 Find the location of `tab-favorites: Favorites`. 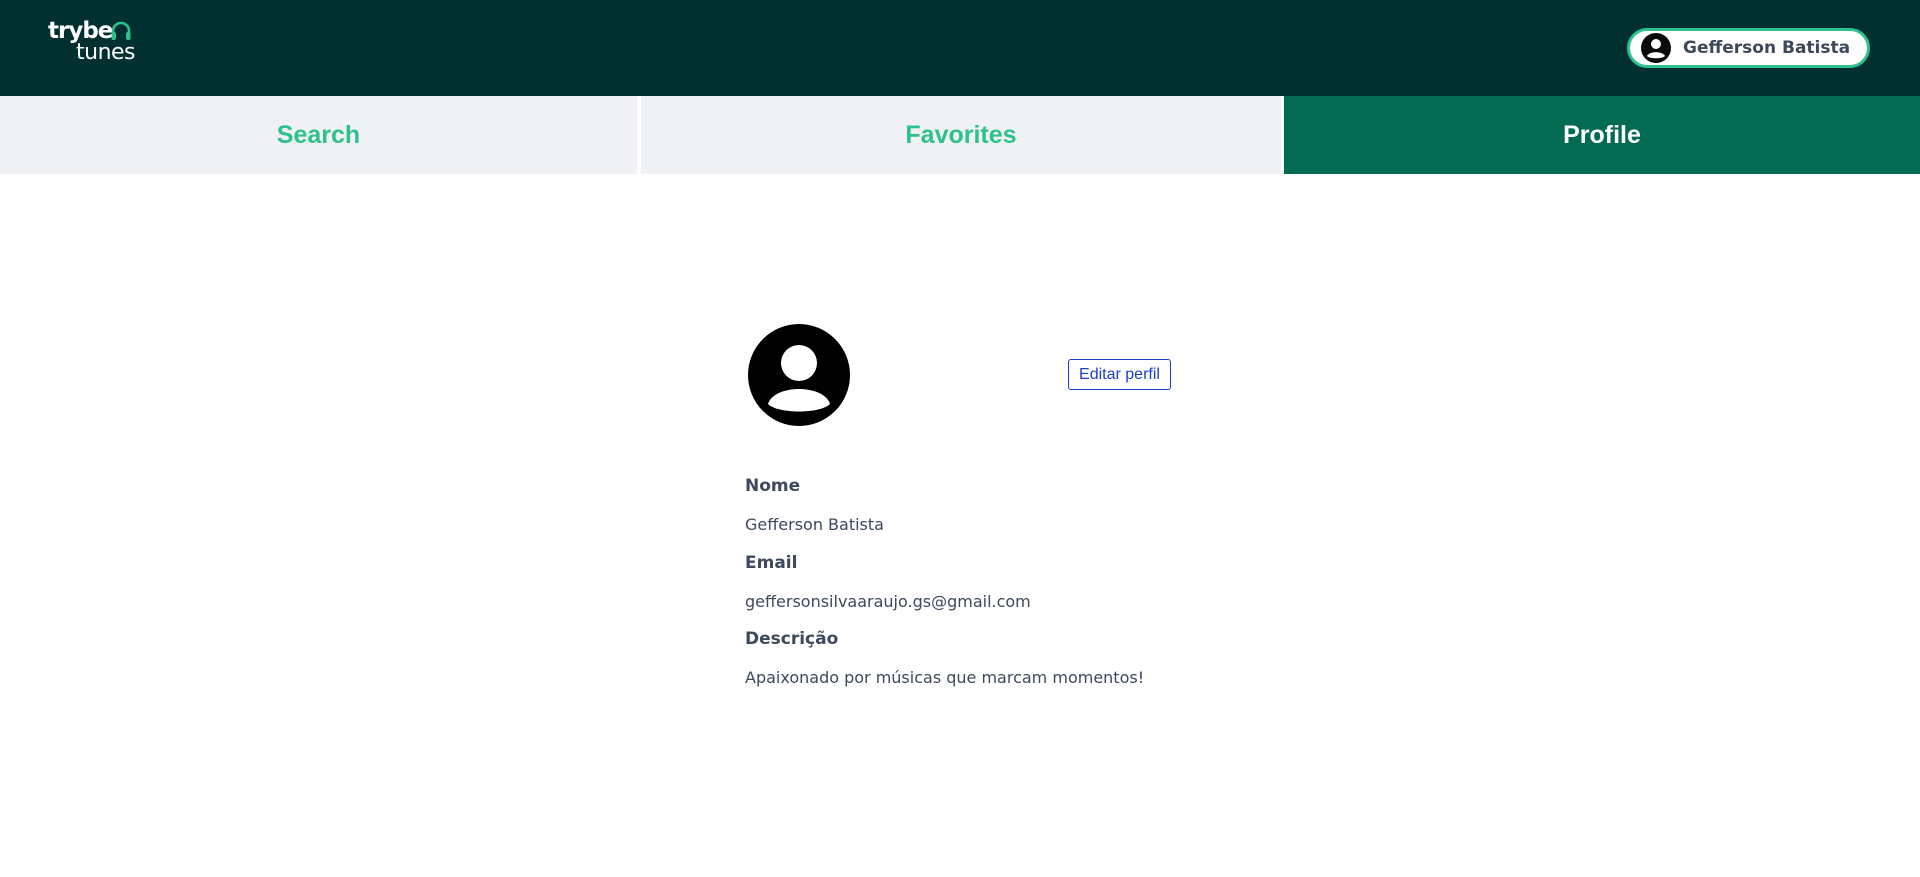

tab-favorites: Favorites is located at coordinates (961, 135).